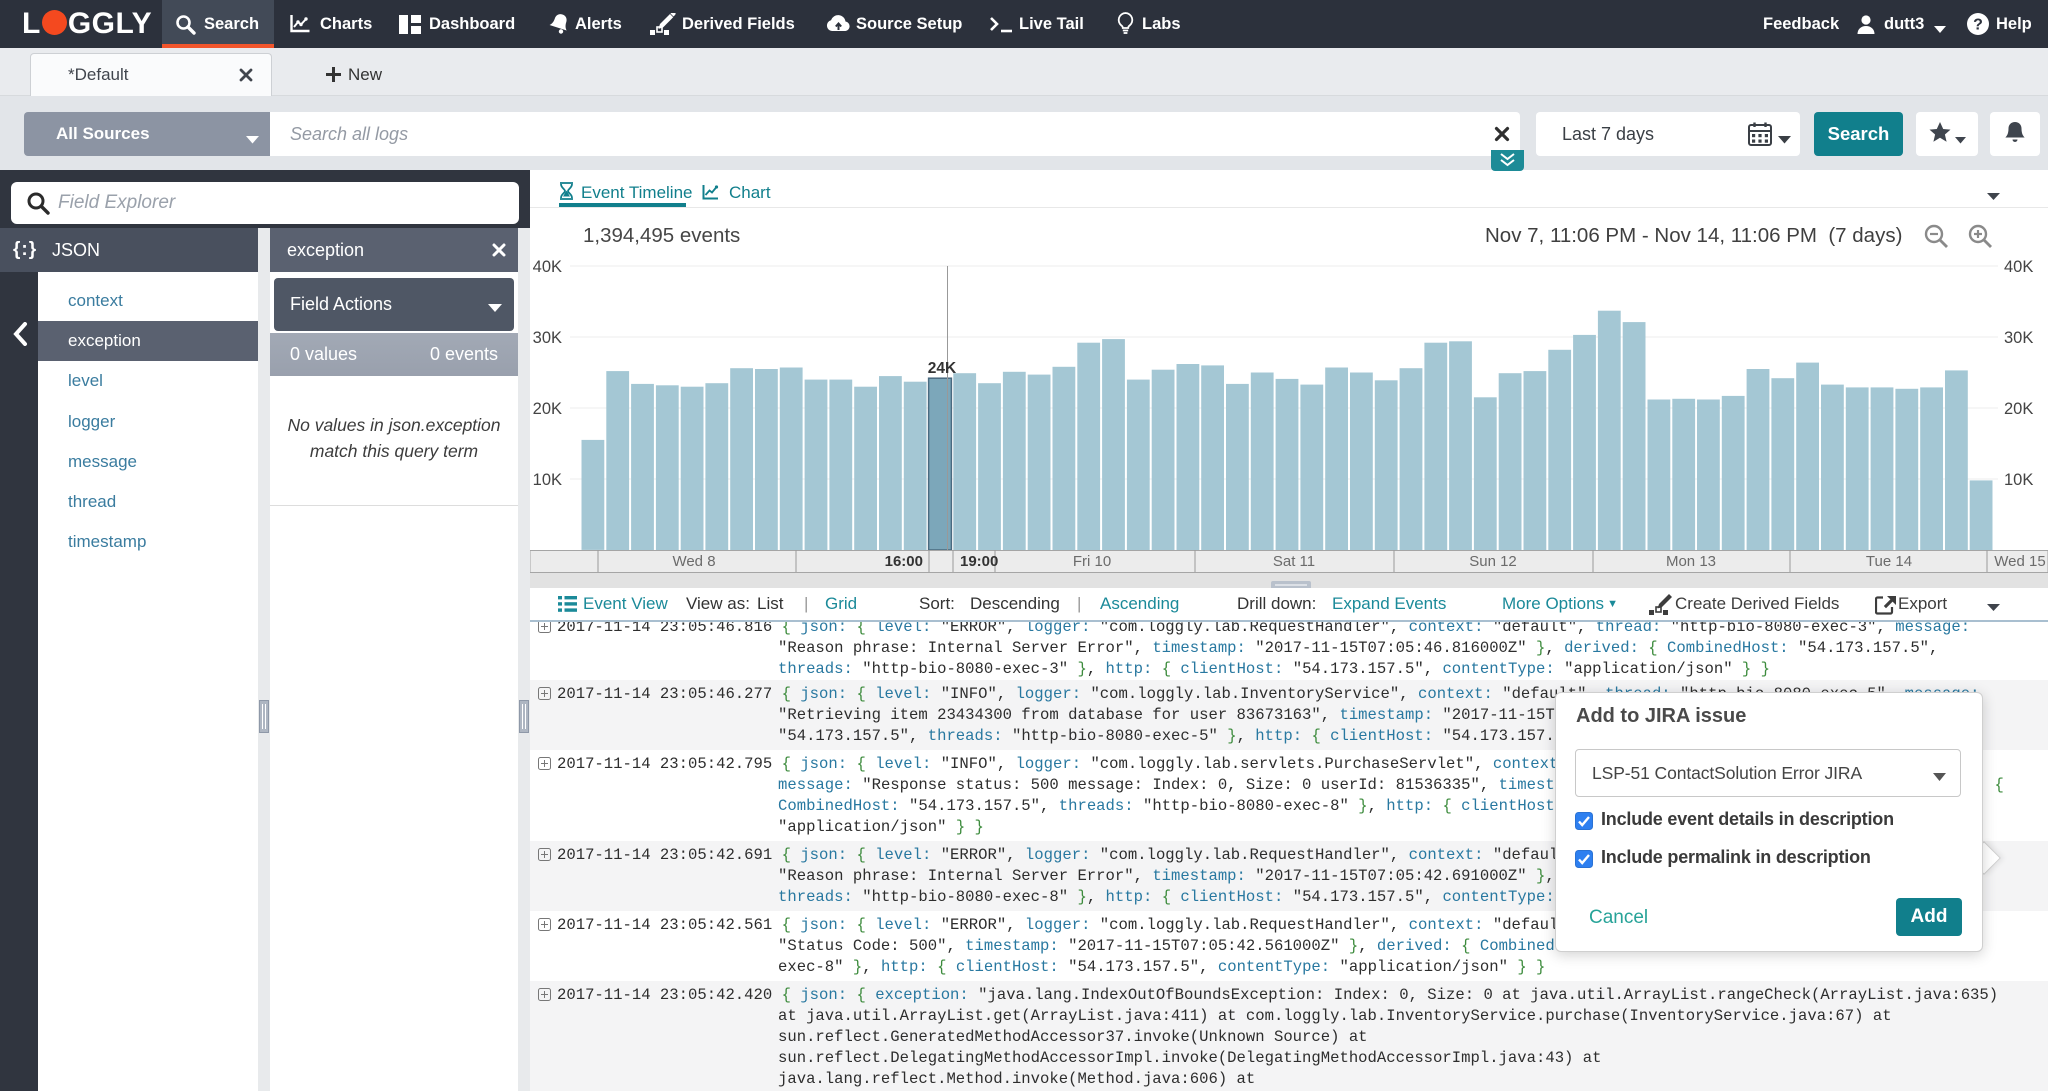  Describe the element at coordinates (904, 561) in the screenshot. I see `svg-text: 16:00` at that location.